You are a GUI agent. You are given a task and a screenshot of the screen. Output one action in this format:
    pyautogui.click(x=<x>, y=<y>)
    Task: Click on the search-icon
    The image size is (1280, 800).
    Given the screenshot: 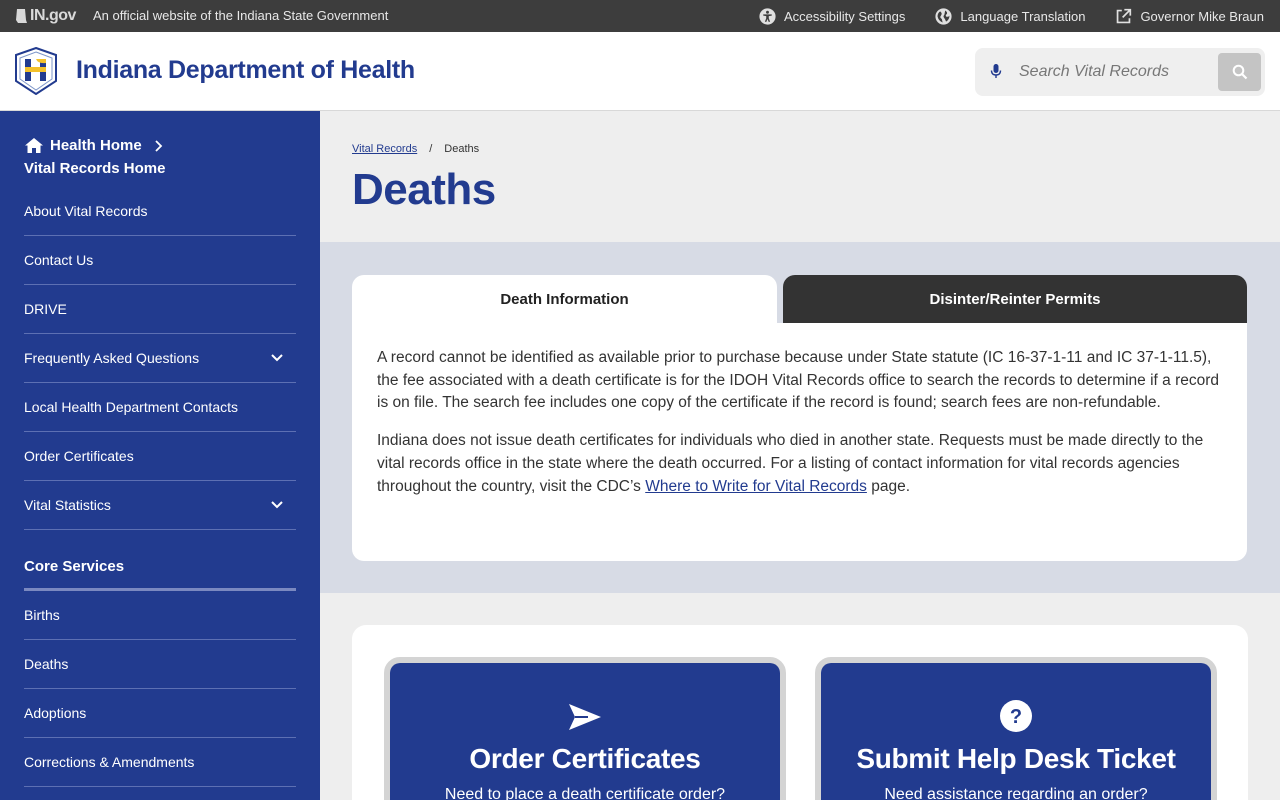 What is the action you would take?
    pyautogui.click(x=1239, y=72)
    